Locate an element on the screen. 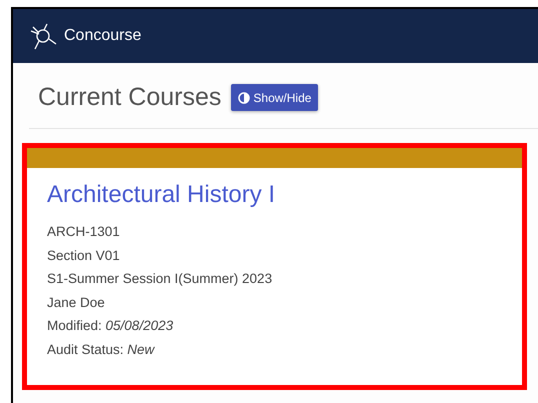 The image size is (538, 403). course-detail: Jane Doe is located at coordinates (76, 303).